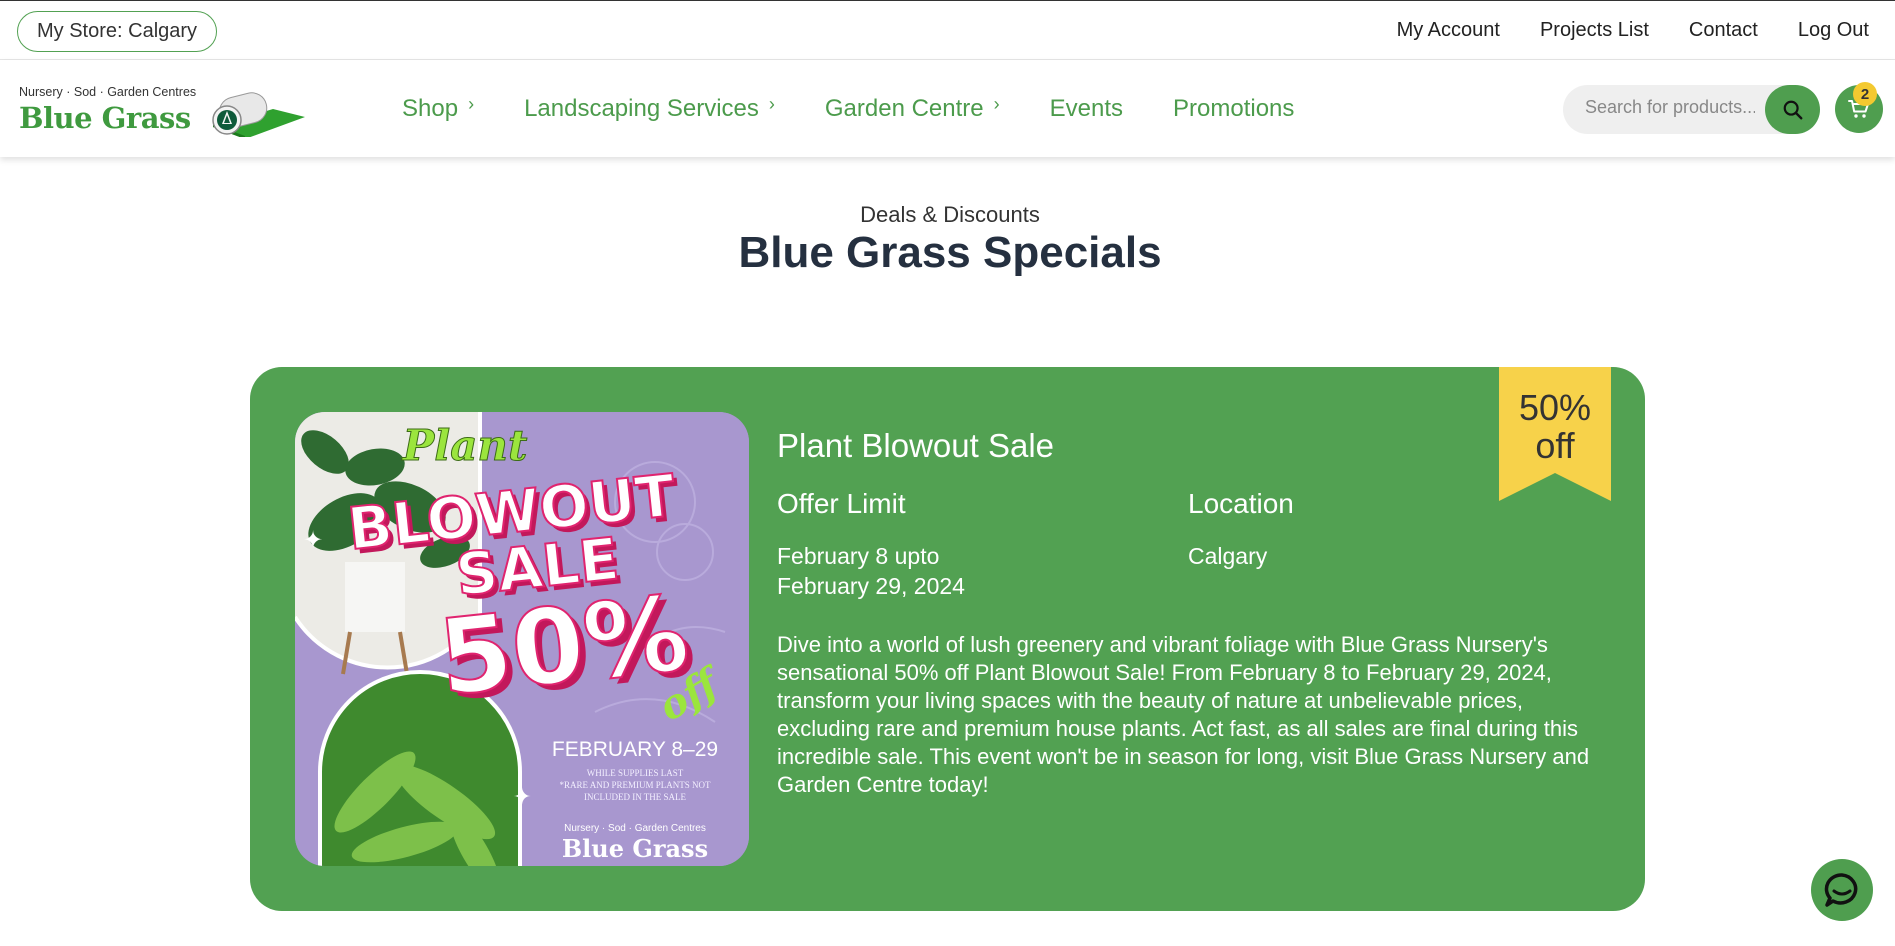  I want to click on promo-title: Plant Blowout Sale, so click(916, 445).